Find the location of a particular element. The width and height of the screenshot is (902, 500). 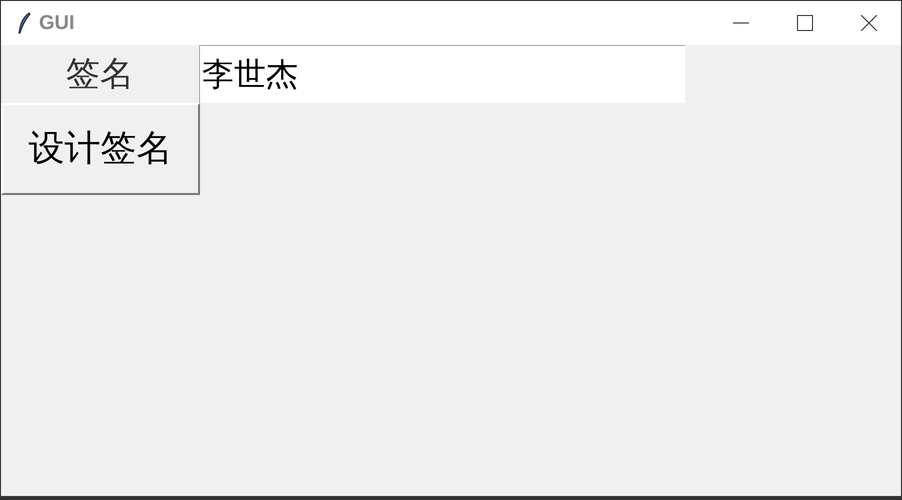

feather-icon is located at coordinates (24, 23).